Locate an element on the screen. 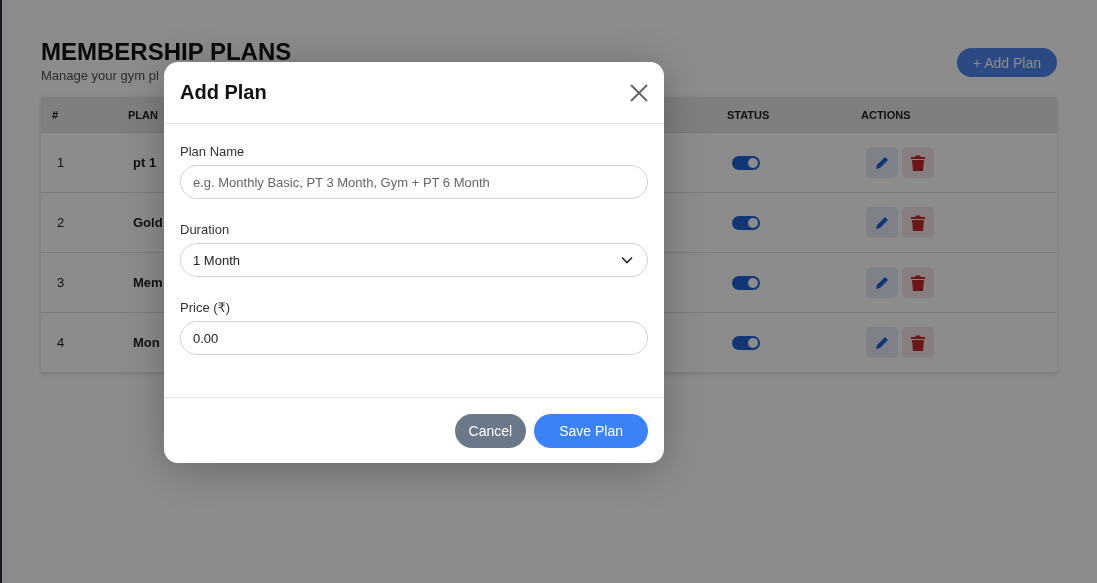 Image resolution: width=1097 pixels, height=583 pixels. column-header: STATUS is located at coordinates (748, 114).